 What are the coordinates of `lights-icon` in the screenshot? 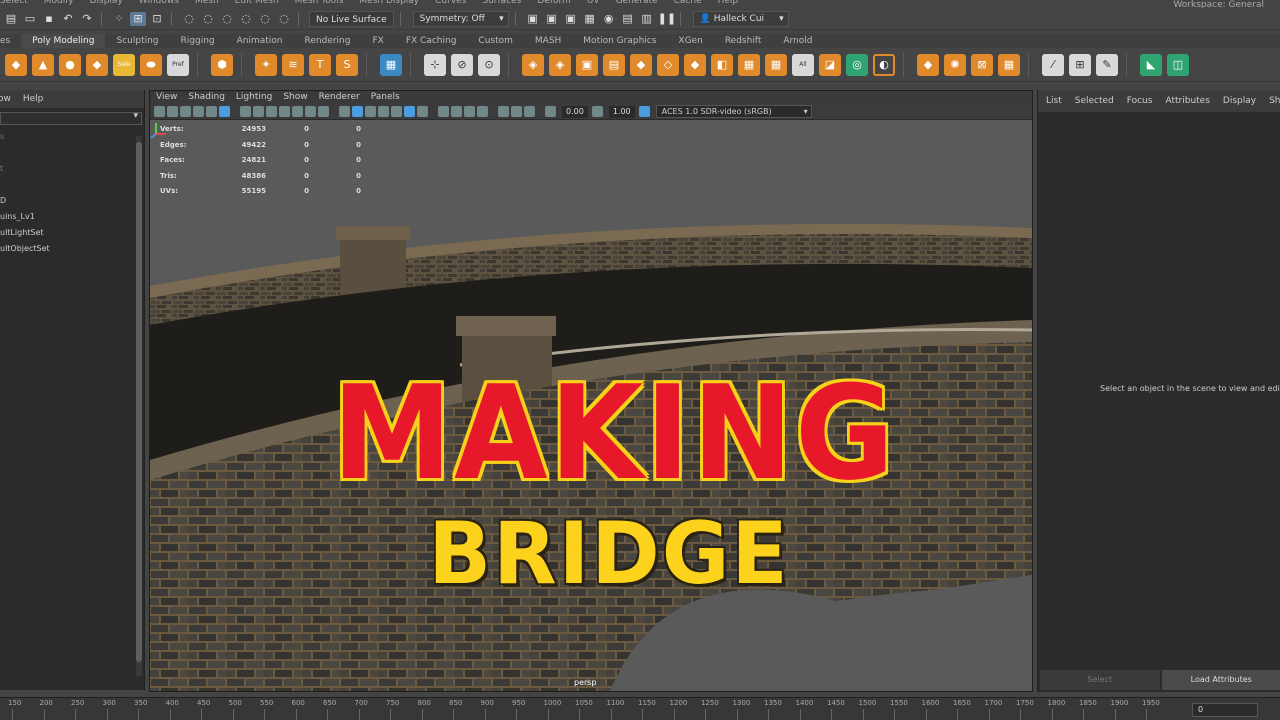 It's located at (409, 111).